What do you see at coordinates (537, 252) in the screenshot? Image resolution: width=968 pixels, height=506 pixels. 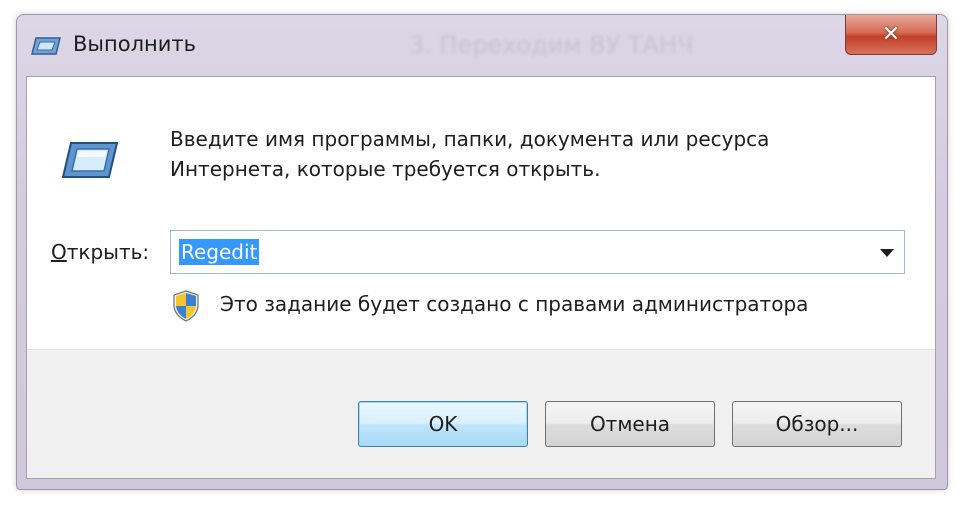 I see `open-combobox: Regedit` at bounding box center [537, 252].